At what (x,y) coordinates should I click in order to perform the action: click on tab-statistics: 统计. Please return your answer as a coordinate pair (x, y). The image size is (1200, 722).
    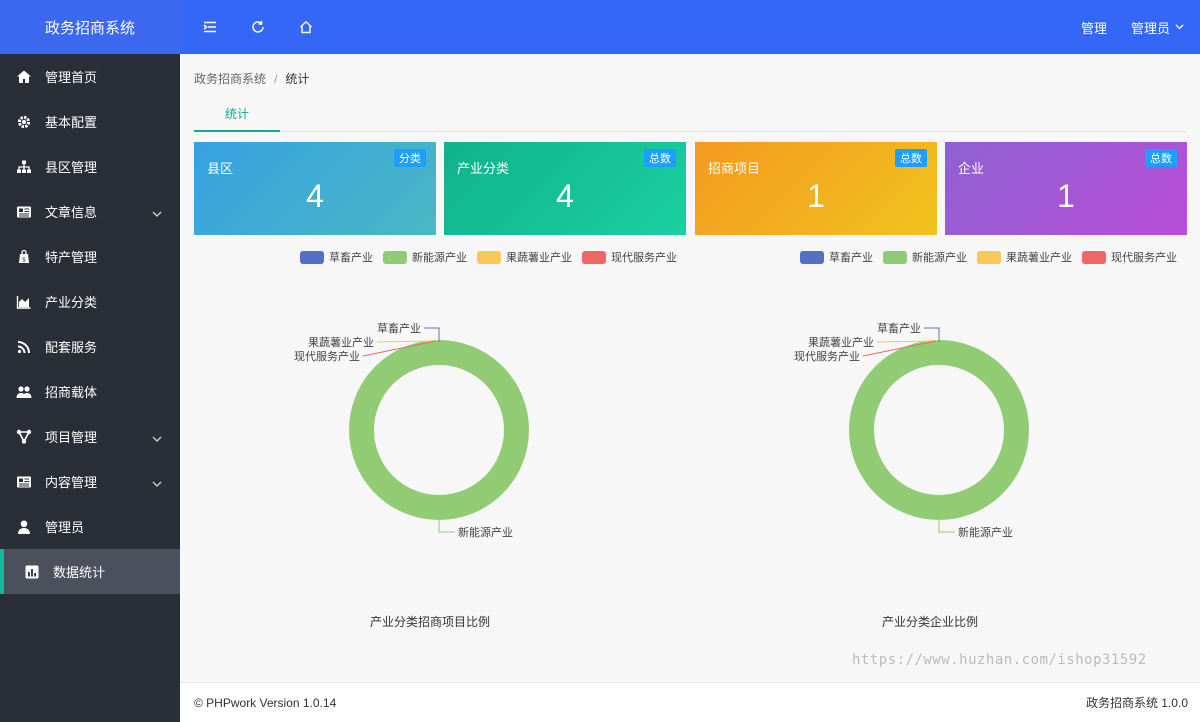
    Looking at the image, I should click on (237, 116).